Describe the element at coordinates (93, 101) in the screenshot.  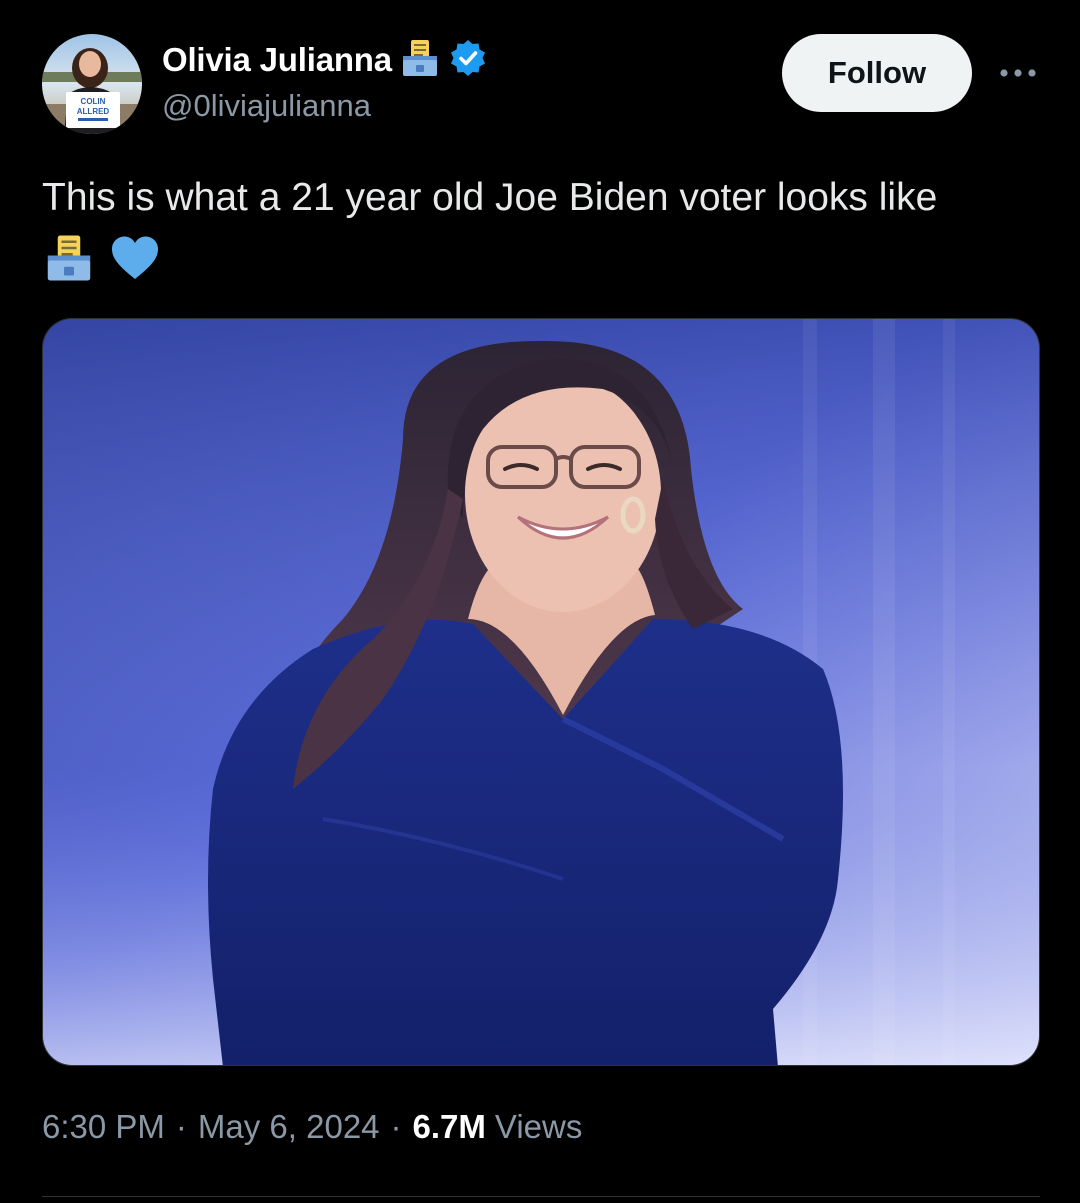
I see `avatar-sign-line-1: COLIN` at that location.